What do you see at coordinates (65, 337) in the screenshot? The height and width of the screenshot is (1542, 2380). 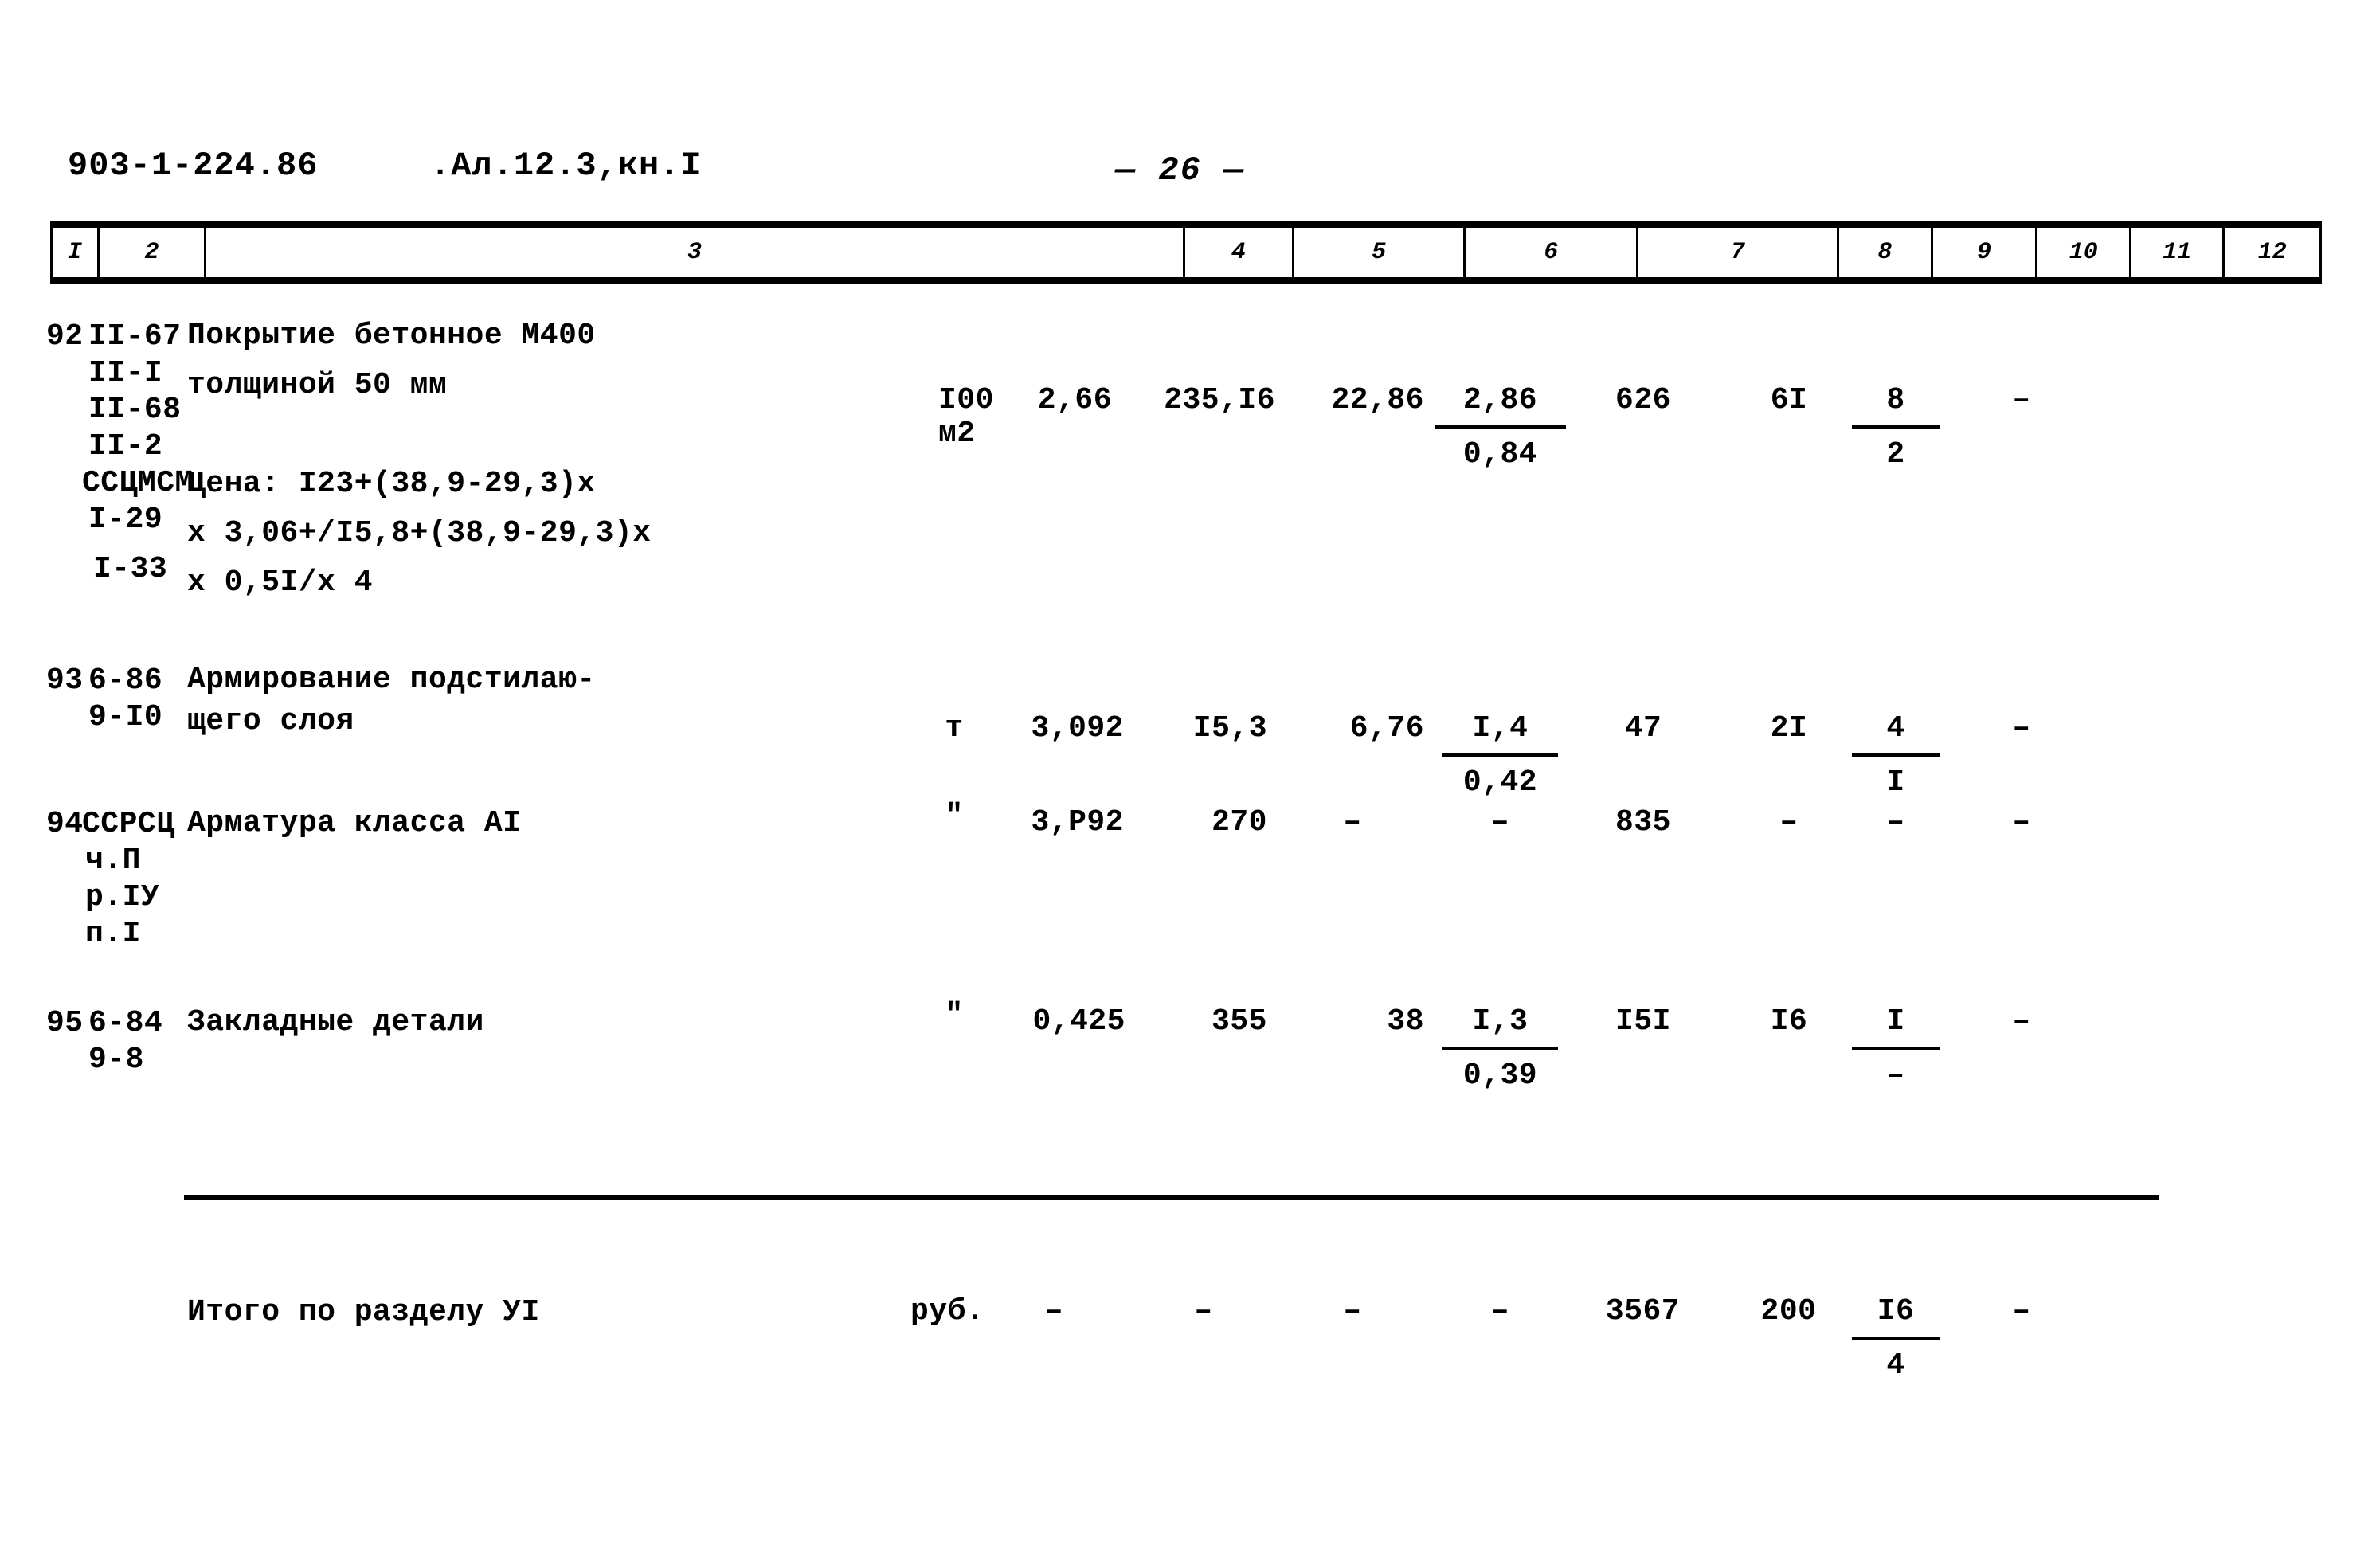 I see `row-number: 92` at bounding box center [65, 337].